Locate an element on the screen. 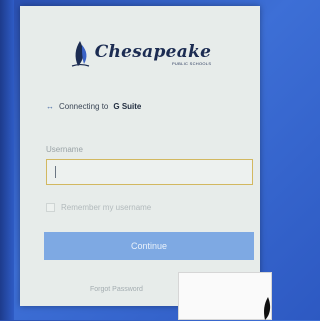 The width and height of the screenshot is (320, 321). remember-username: Remember my username is located at coordinates (98, 207).